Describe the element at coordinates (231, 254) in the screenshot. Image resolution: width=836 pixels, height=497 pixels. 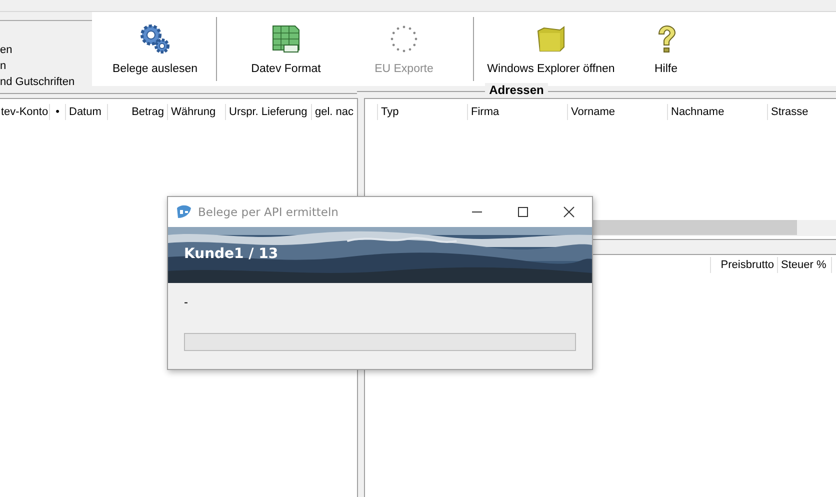
I see `dialog-heading: Kunde1 / 13` at that location.